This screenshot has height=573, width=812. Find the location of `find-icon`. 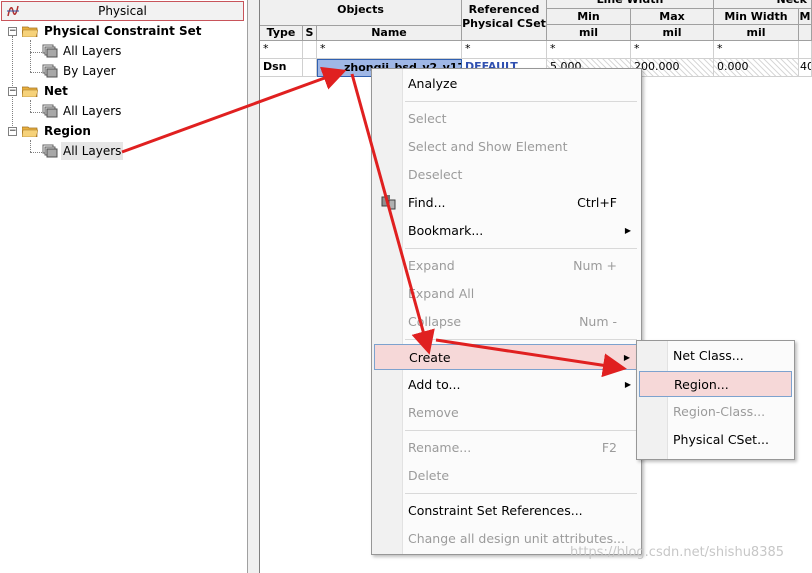

find-icon is located at coordinates (388, 202).